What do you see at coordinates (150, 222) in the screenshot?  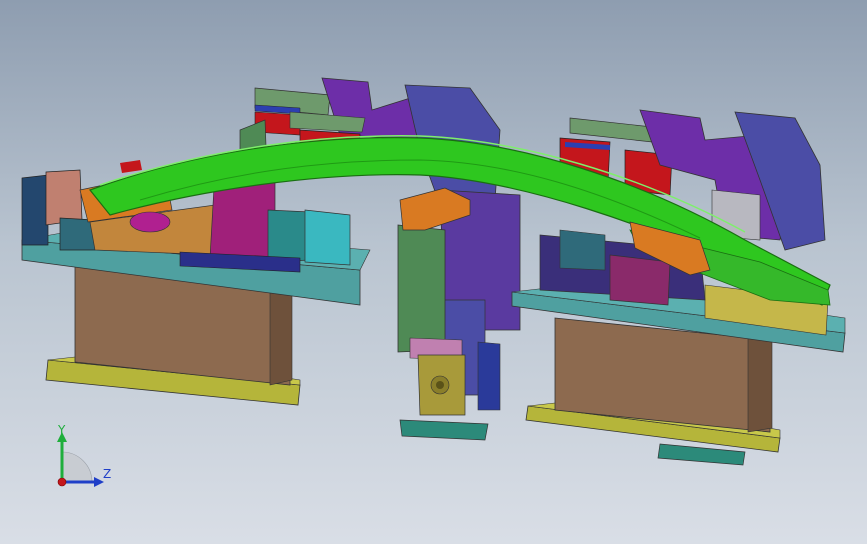 I see `left-magenta-hub` at bounding box center [150, 222].